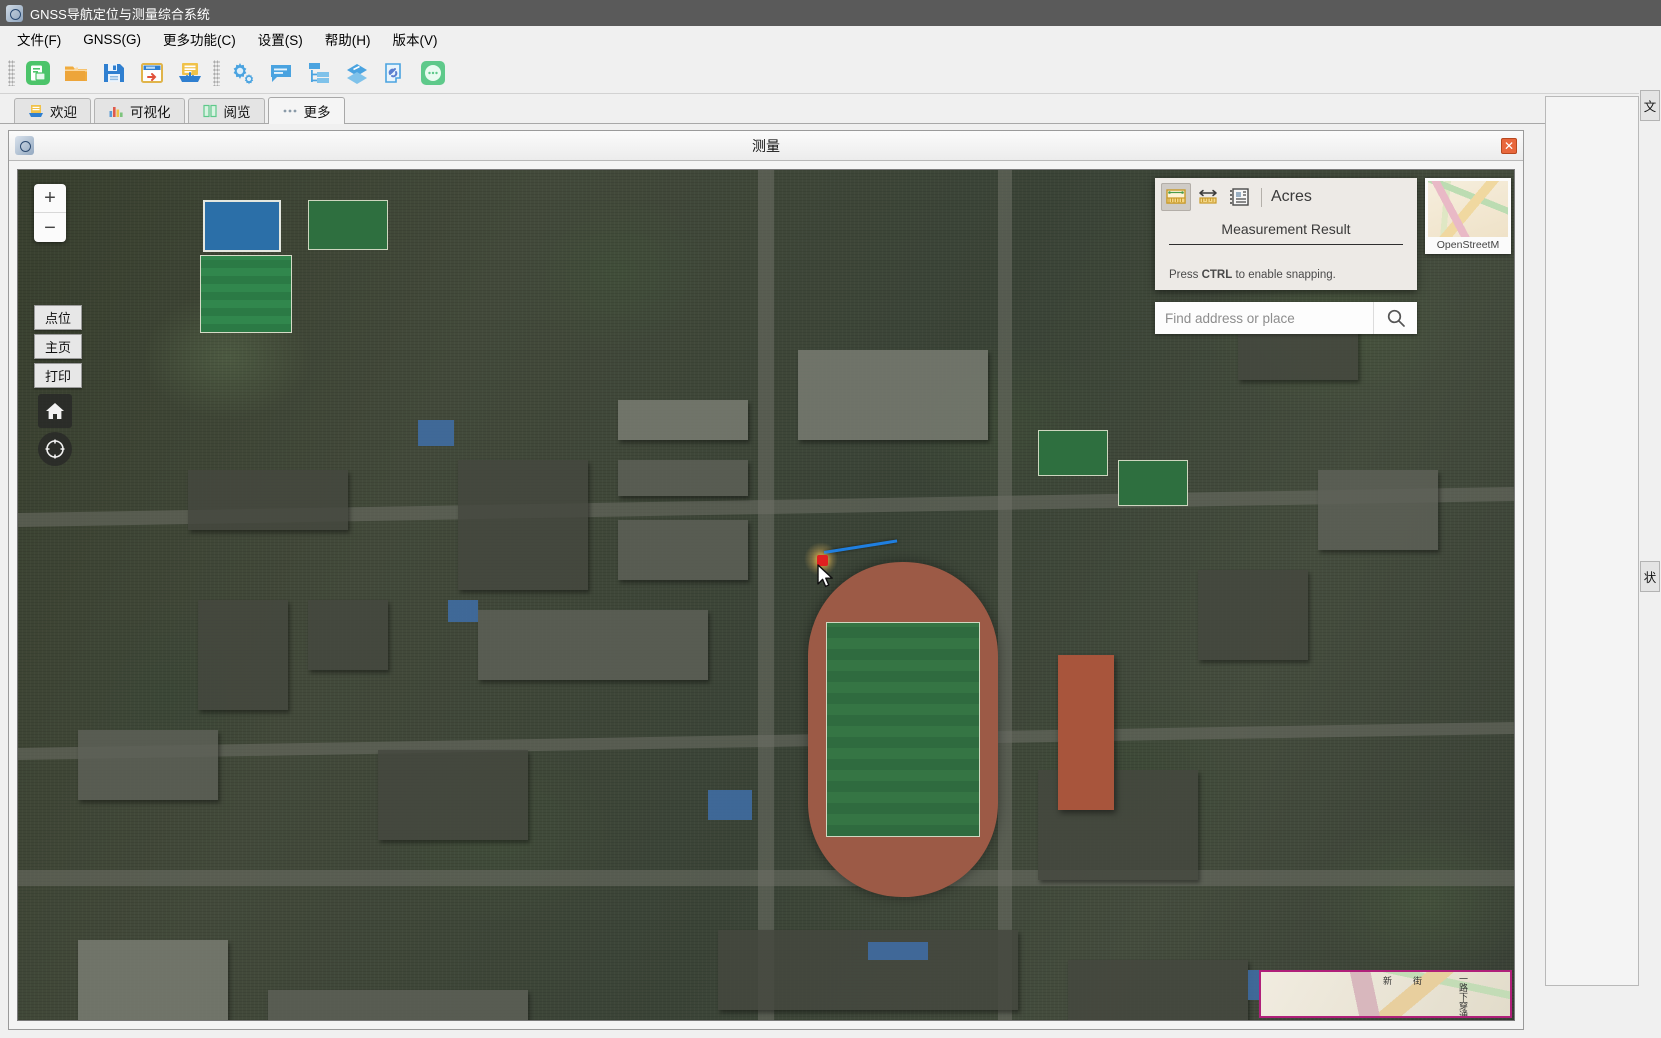  I want to click on basemap-label: OpenStreetM, so click(1468, 245).